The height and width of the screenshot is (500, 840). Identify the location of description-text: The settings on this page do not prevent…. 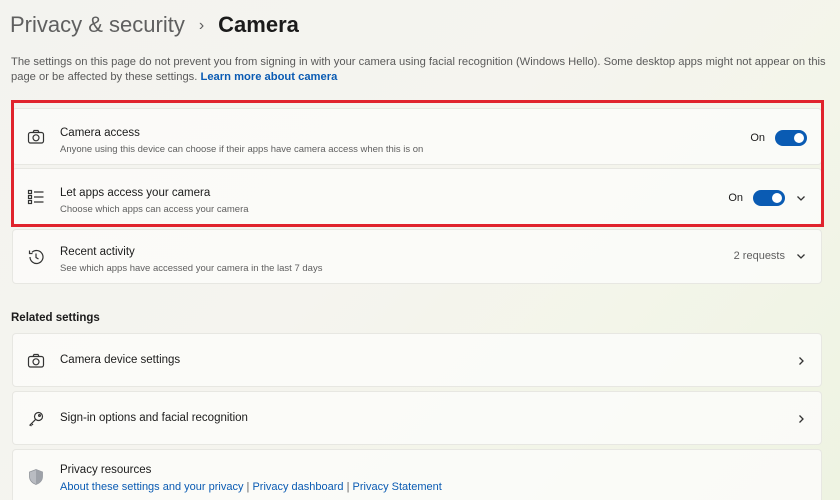
(418, 69).